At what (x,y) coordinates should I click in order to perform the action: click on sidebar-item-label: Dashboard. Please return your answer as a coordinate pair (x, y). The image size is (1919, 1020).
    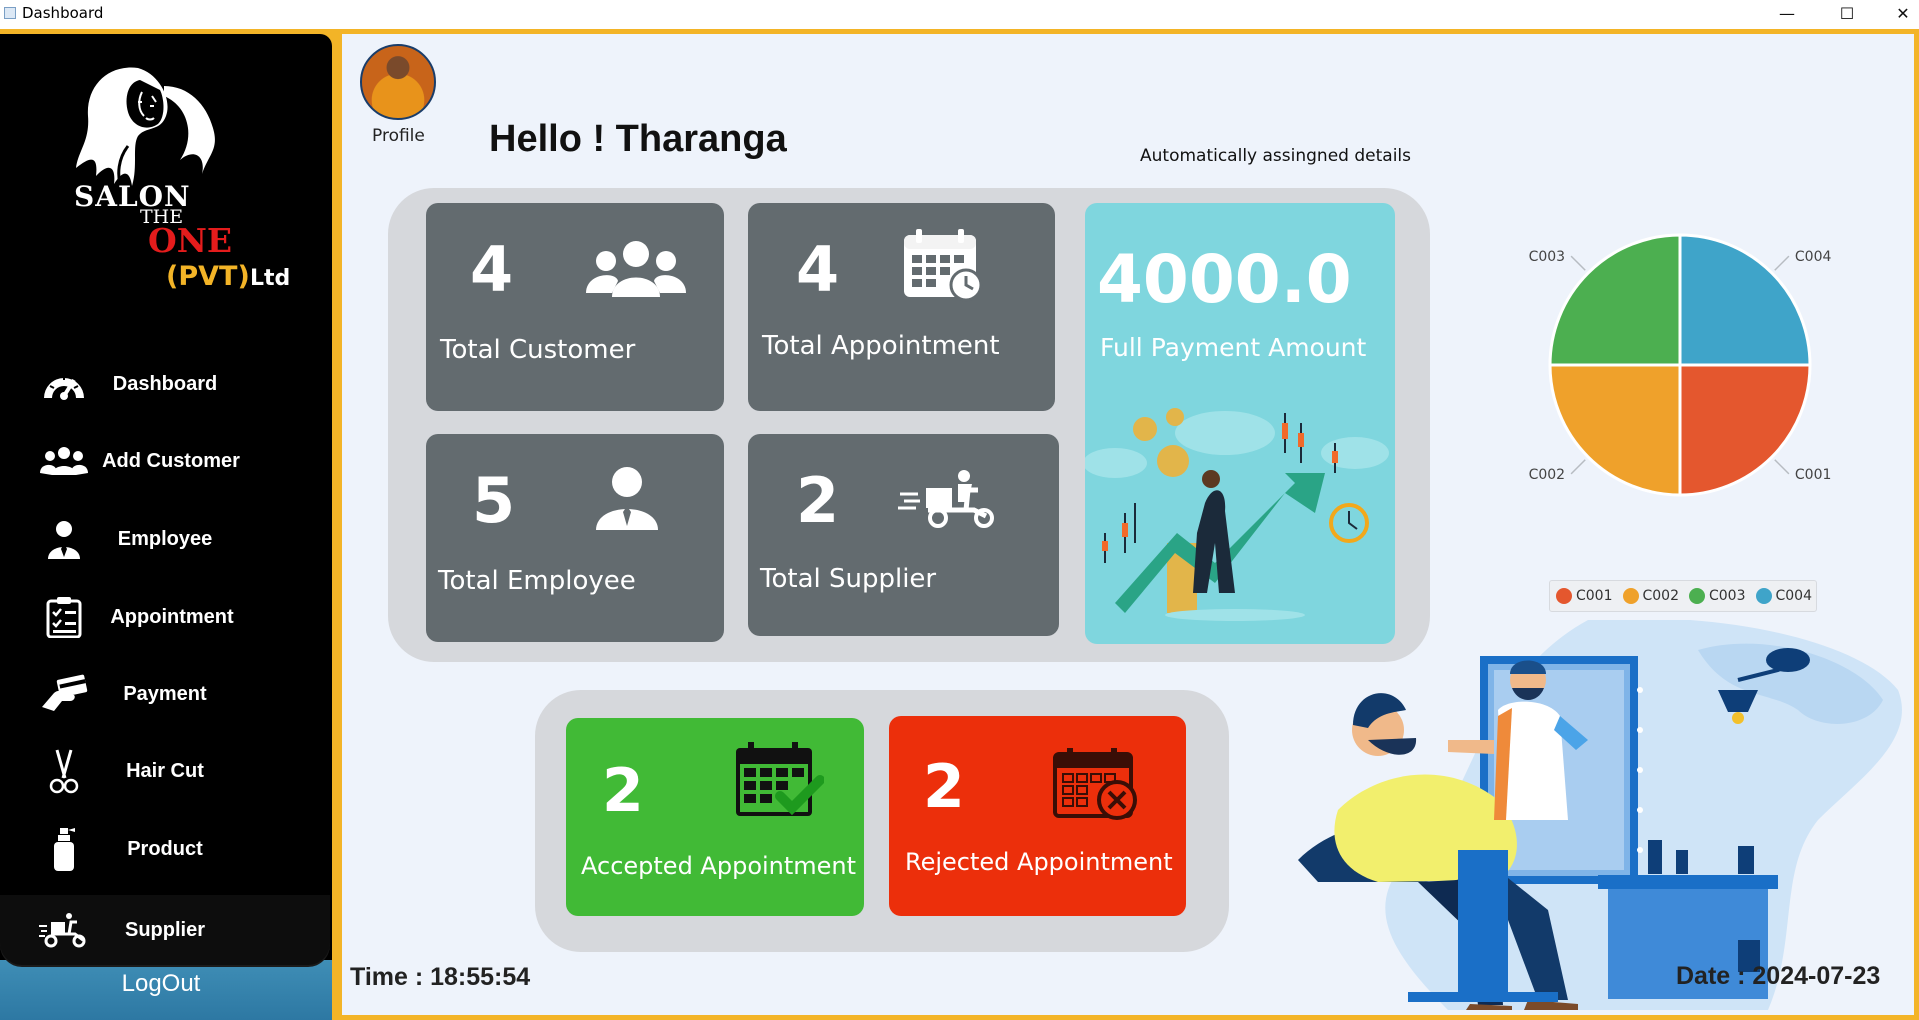
    Looking at the image, I should click on (165, 383).